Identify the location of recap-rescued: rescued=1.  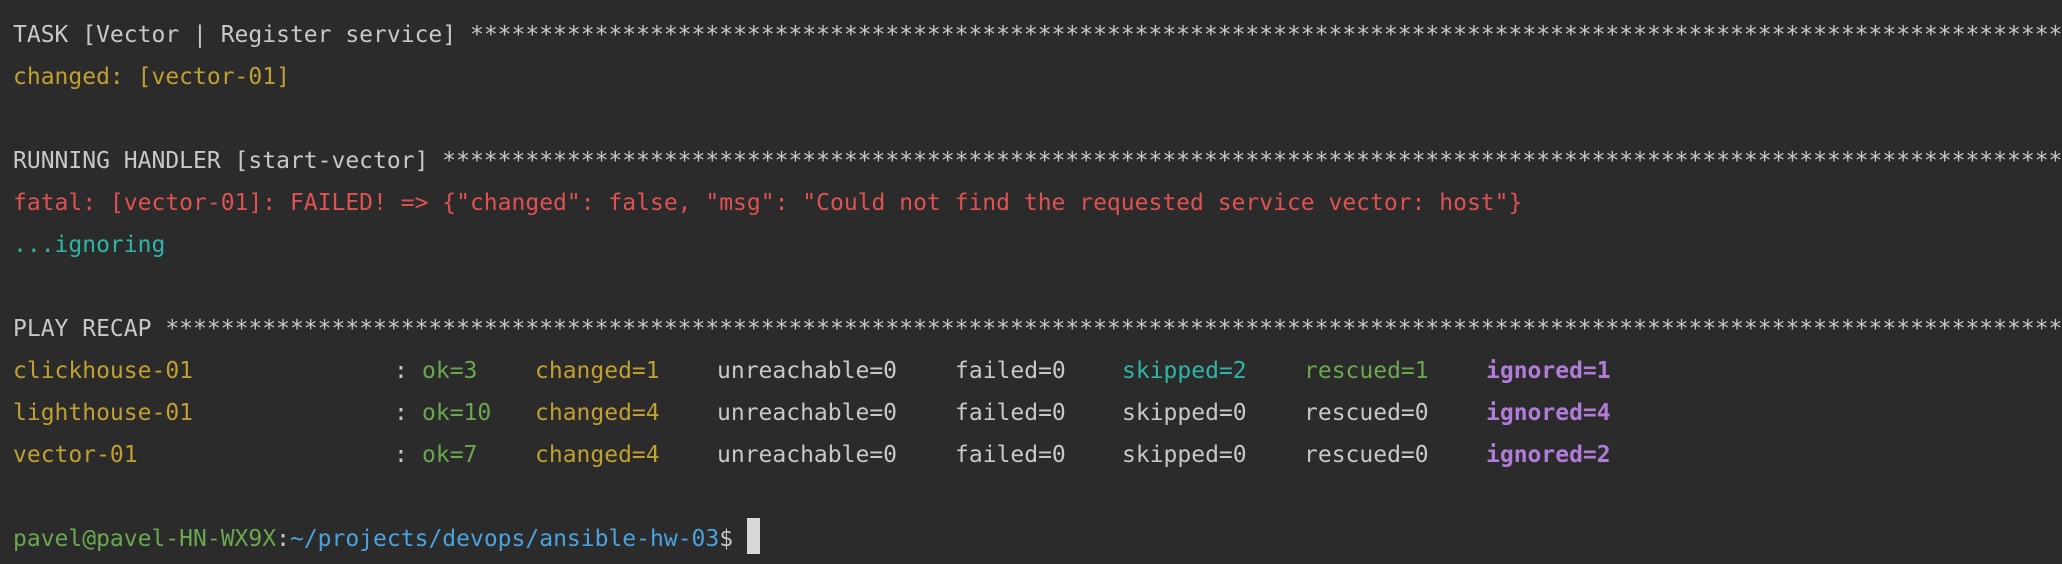
(1366, 371).